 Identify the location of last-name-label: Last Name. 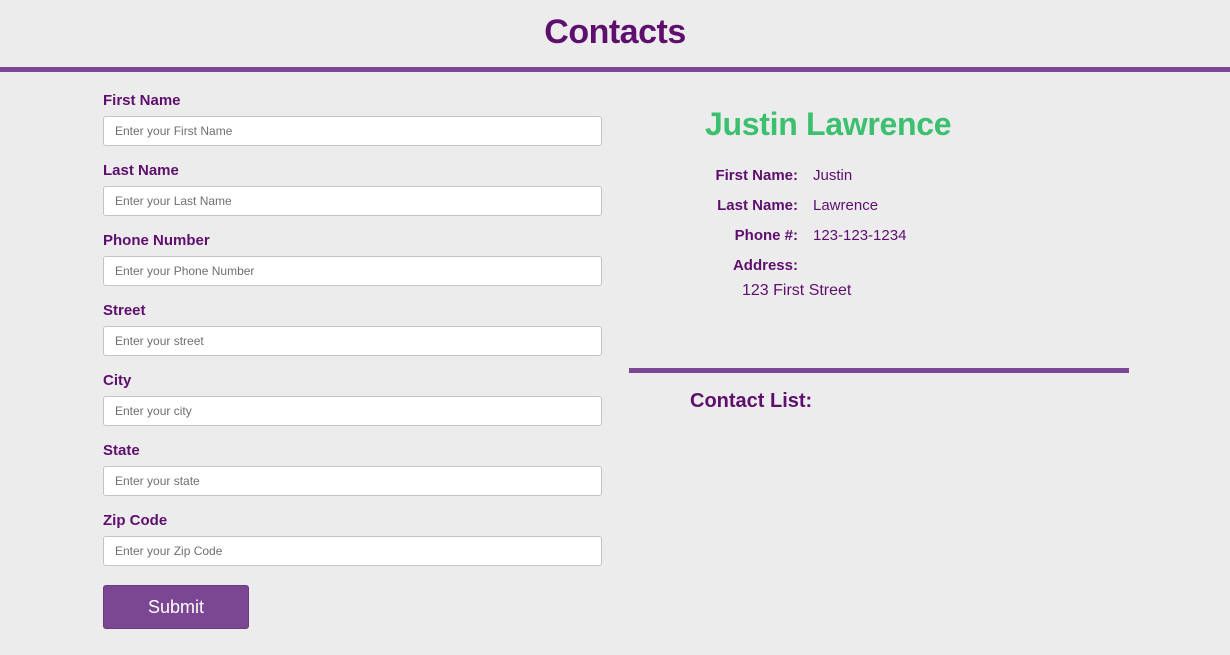
(141, 170).